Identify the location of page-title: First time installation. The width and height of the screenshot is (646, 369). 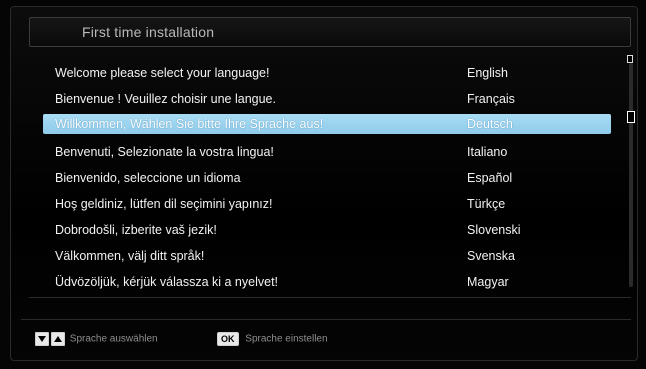
(148, 32).